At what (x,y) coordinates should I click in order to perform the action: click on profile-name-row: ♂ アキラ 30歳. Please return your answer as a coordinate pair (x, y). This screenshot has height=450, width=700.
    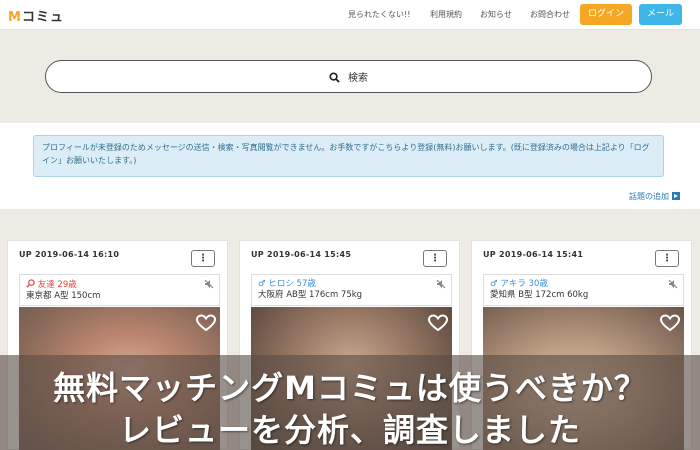
    Looking at the image, I should click on (583, 284).